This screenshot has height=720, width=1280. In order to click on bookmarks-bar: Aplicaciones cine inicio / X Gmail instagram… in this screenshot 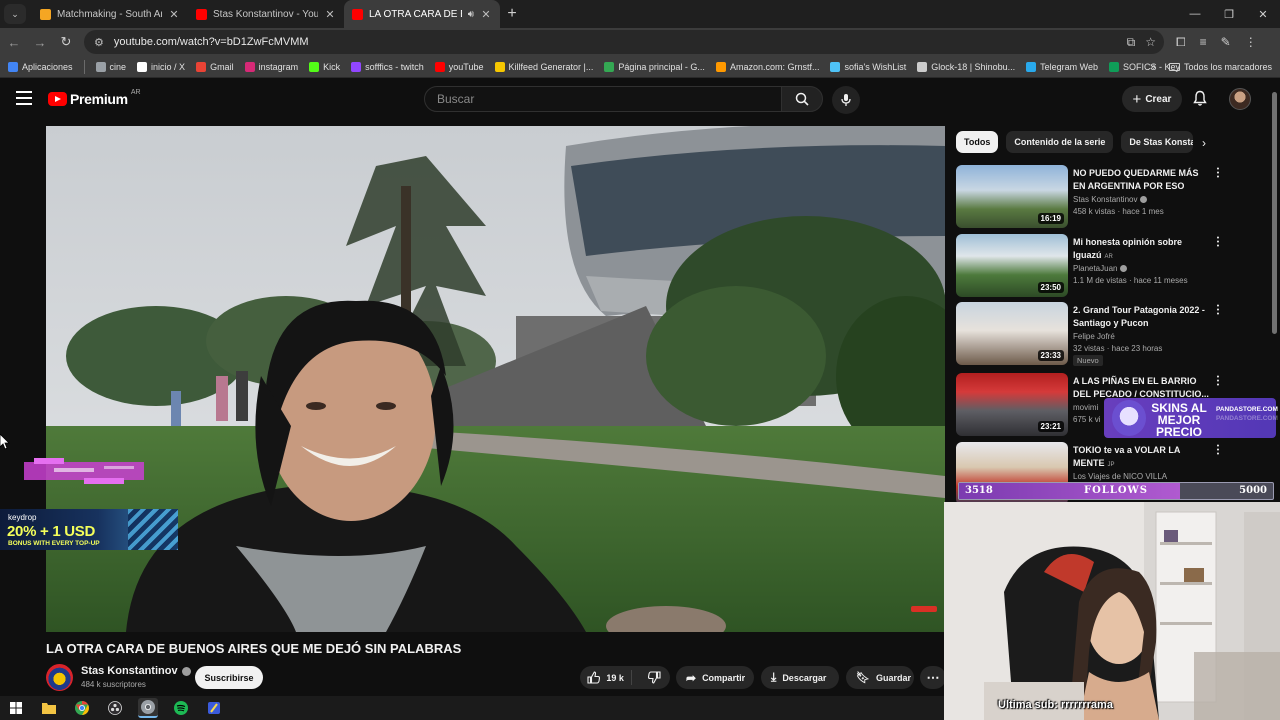, I will do `click(640, 67)`.